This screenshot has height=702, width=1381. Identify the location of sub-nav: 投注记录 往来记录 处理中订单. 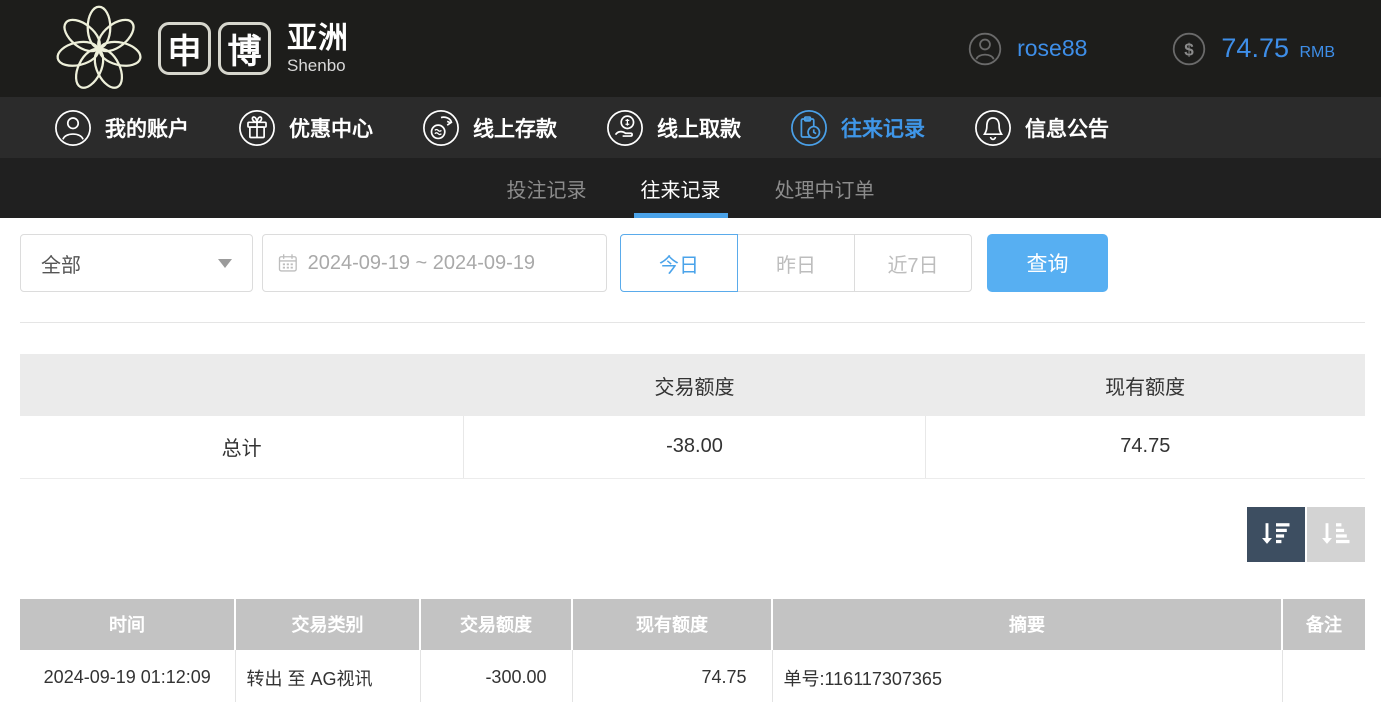
(690, 188).